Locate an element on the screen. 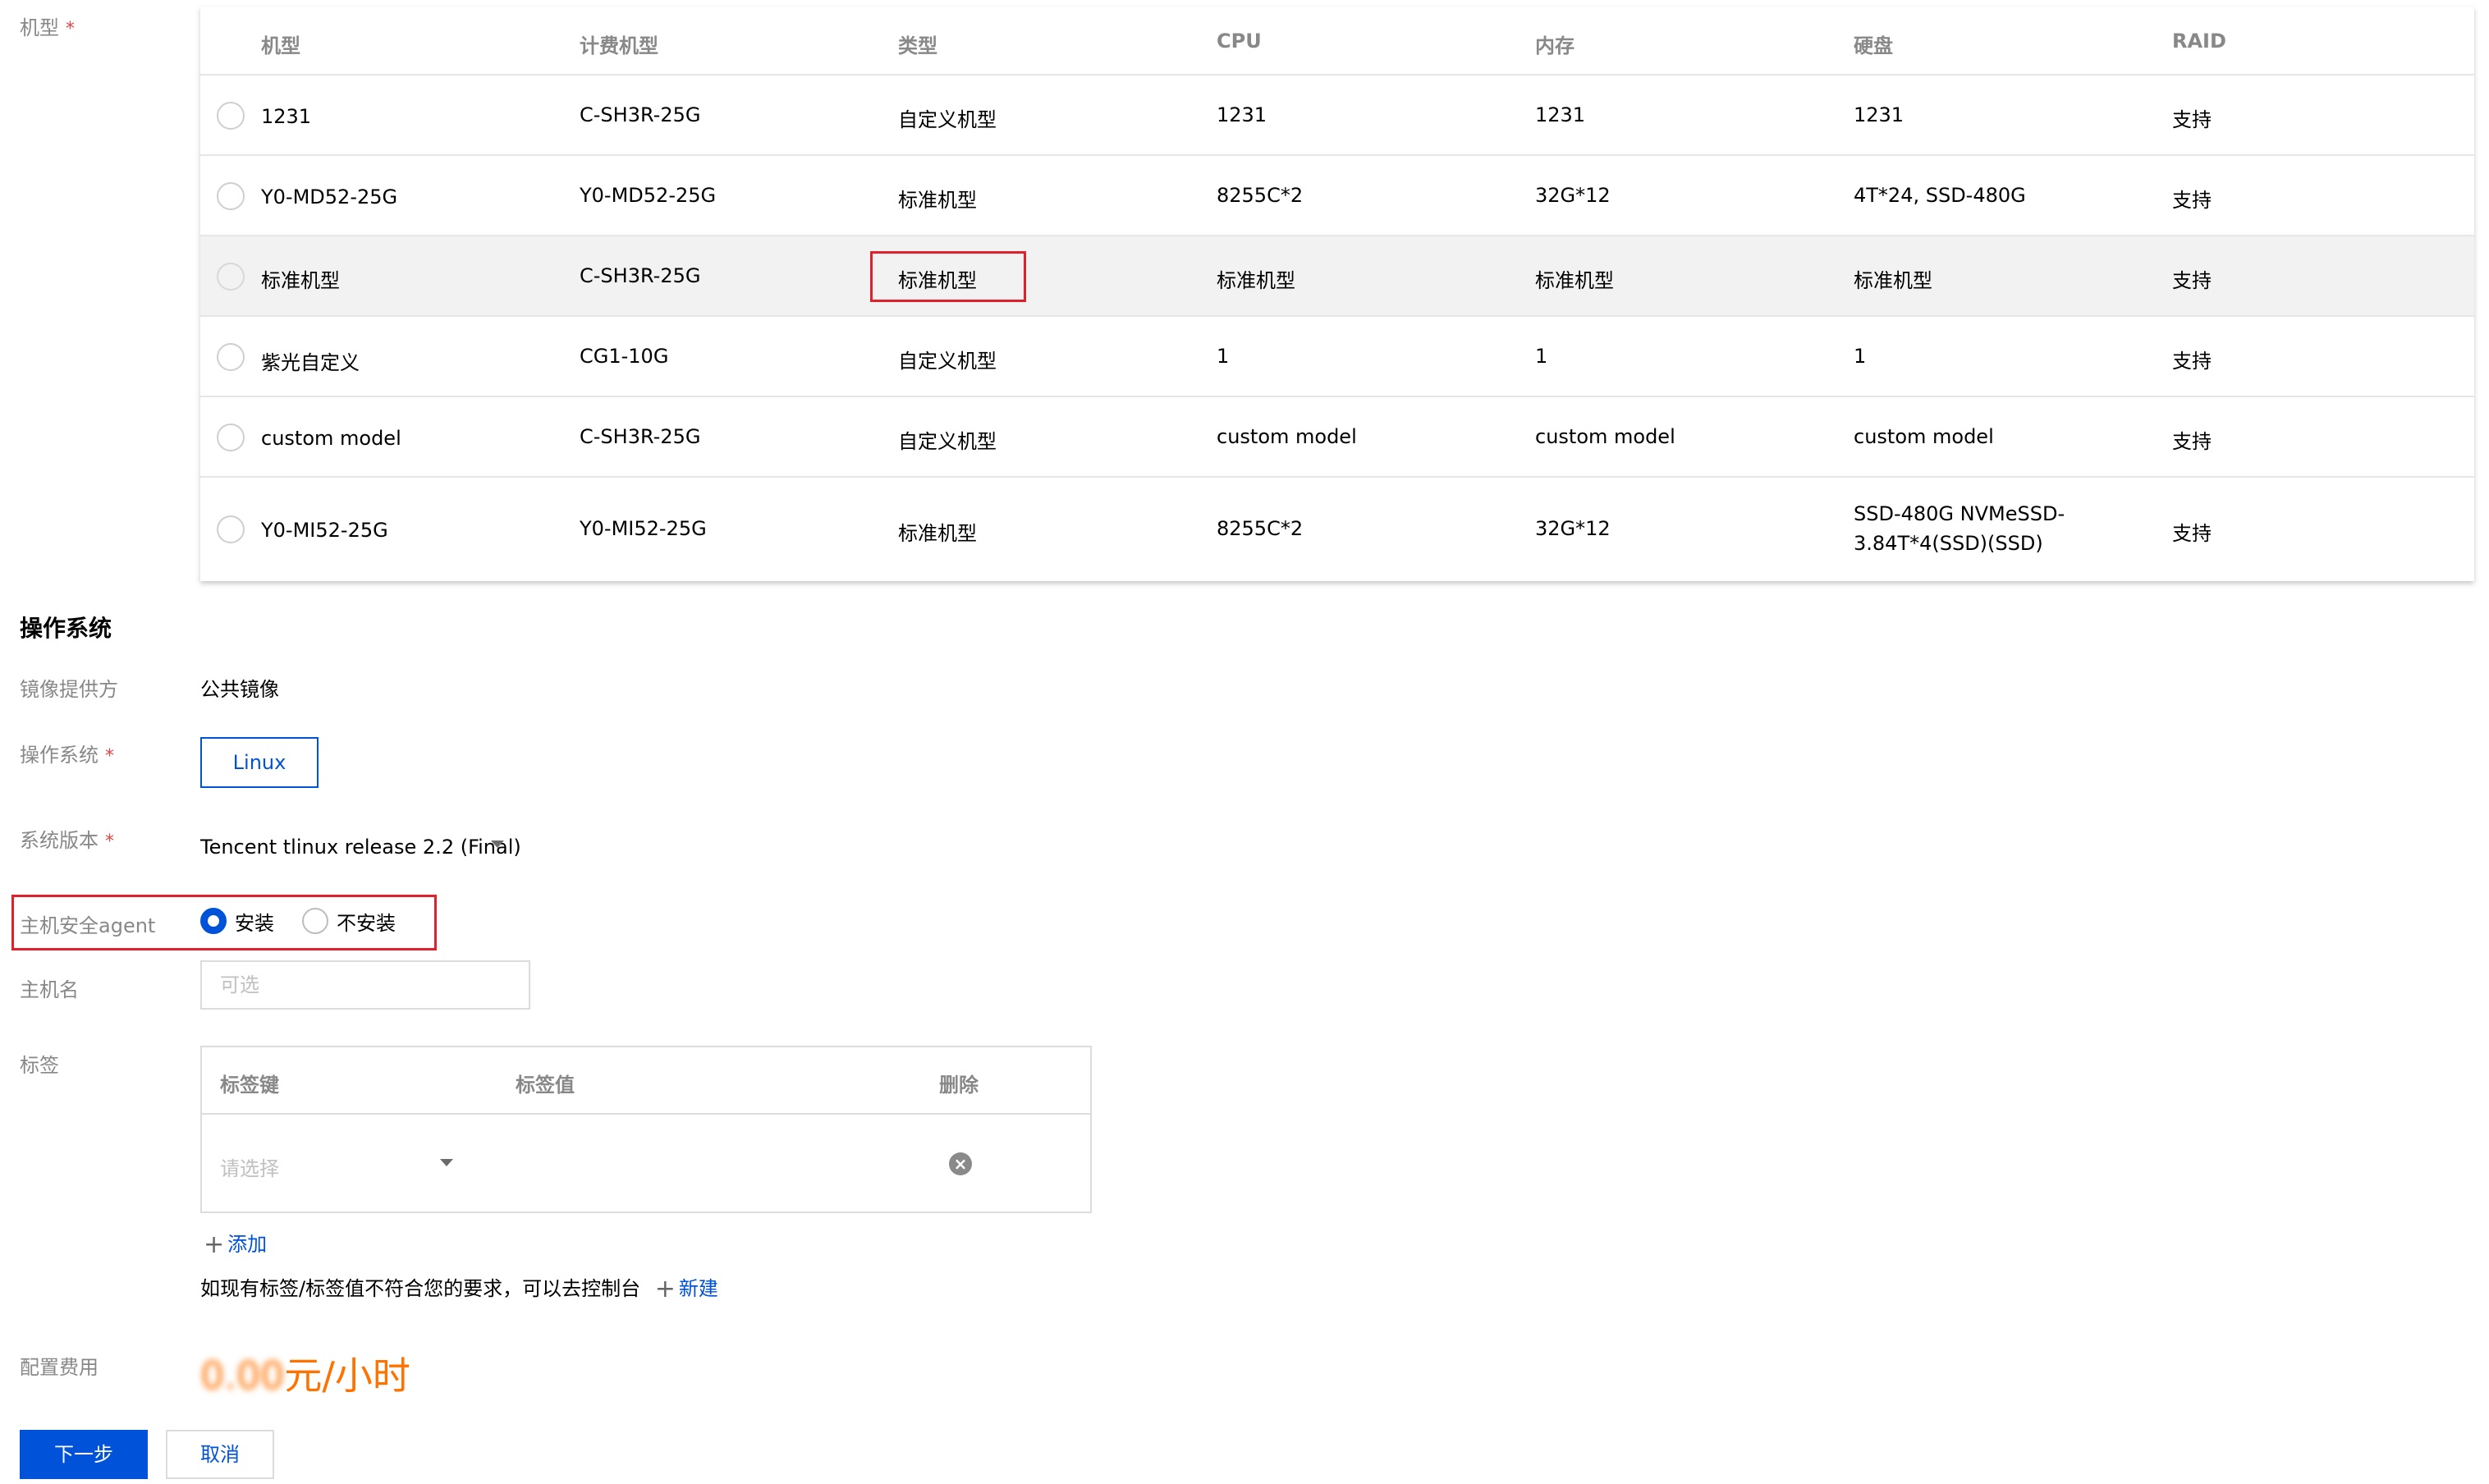 The image size is (2489, 1484). os-section-title: 操作系统 is located at coordinates (66, 628).